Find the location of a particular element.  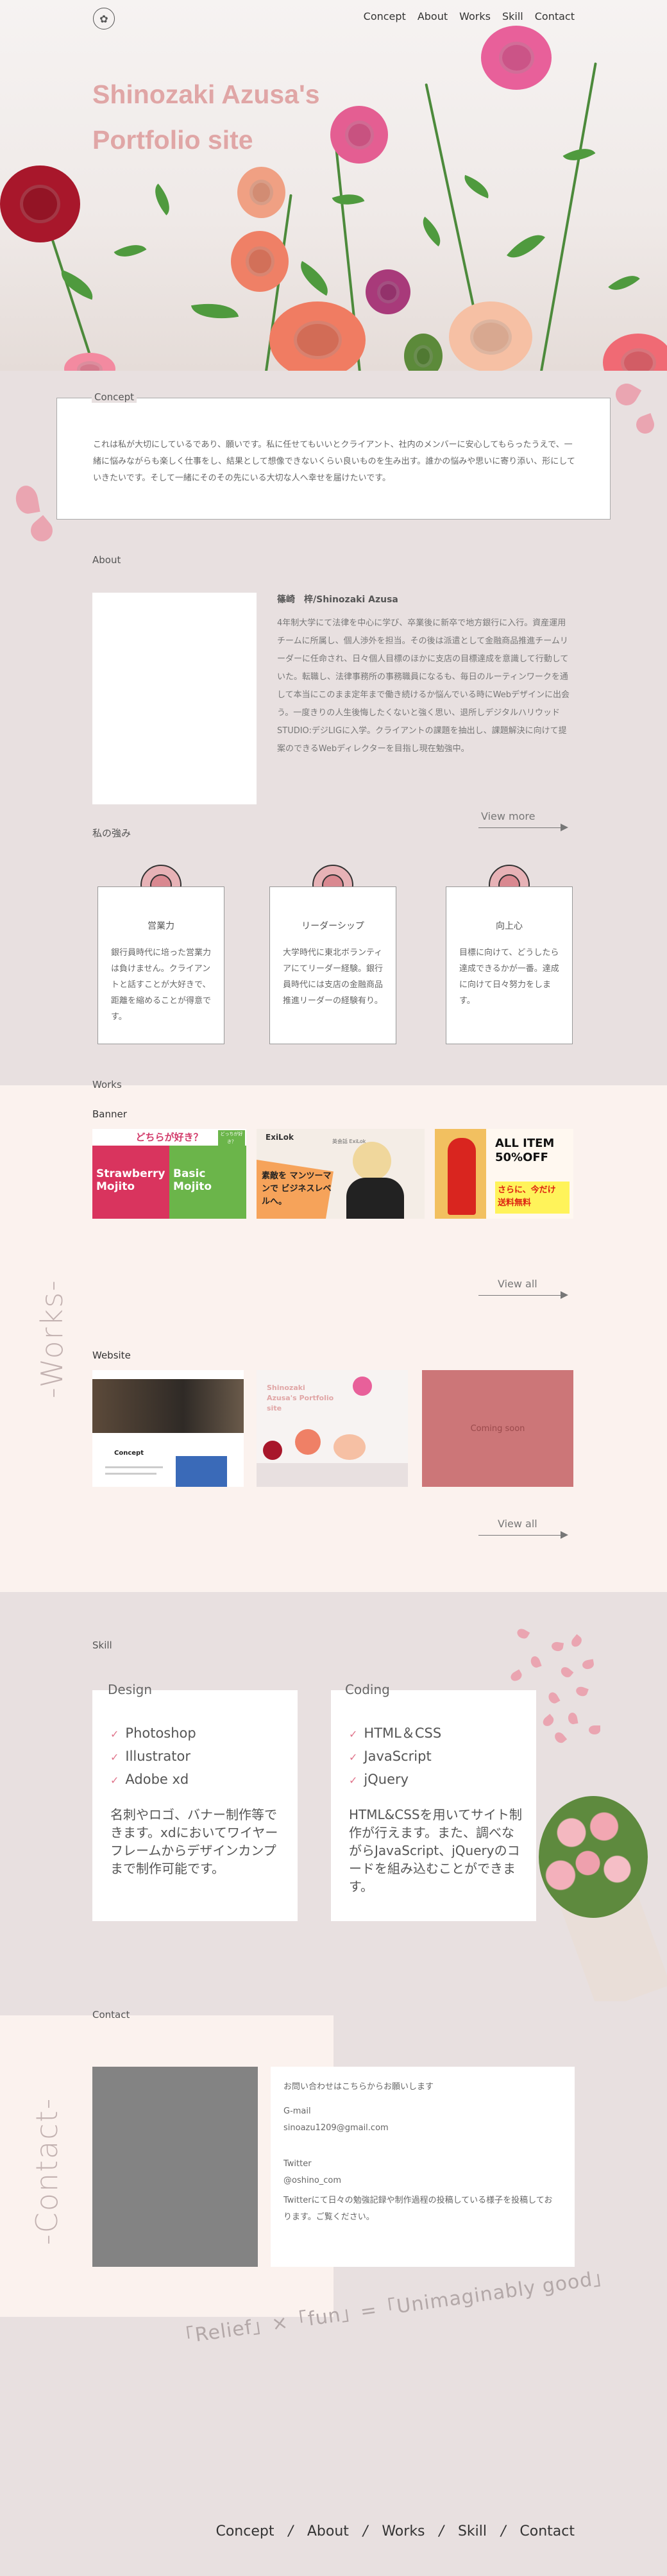

nav-about: About is located at coordinates (433, 16).